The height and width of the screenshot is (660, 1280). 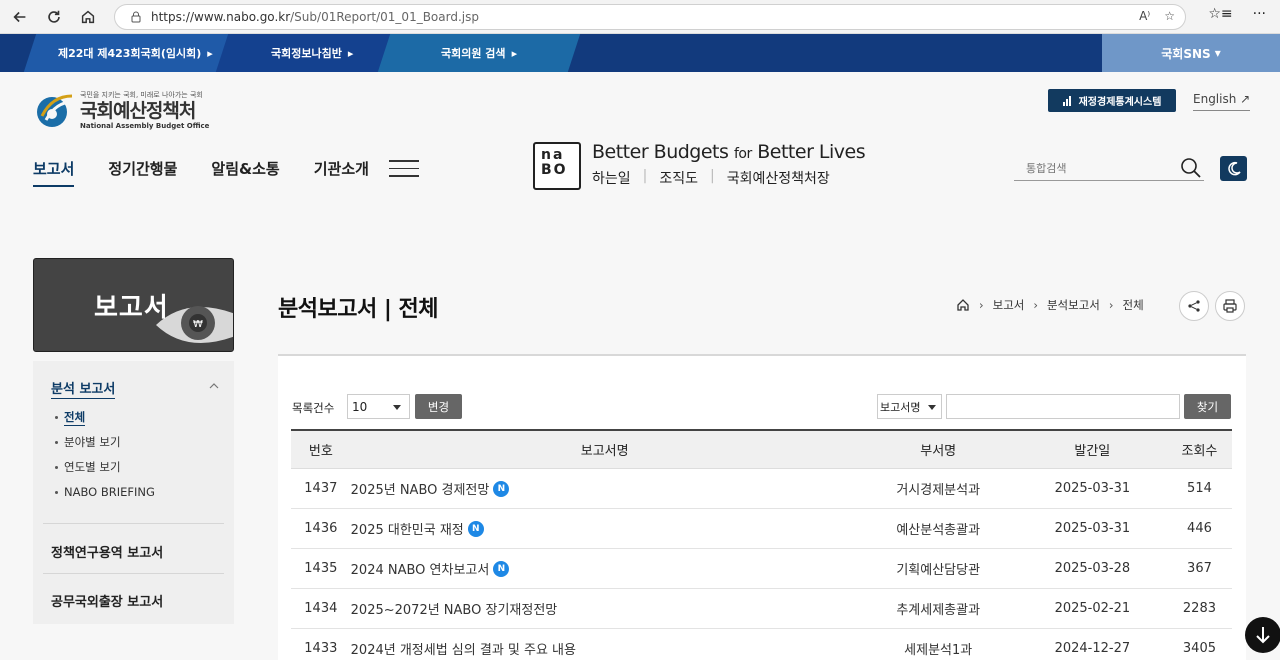 I want to click on sidebar-item-policy-research: 정책연구용역 보고서, so click(x=107, y=551).